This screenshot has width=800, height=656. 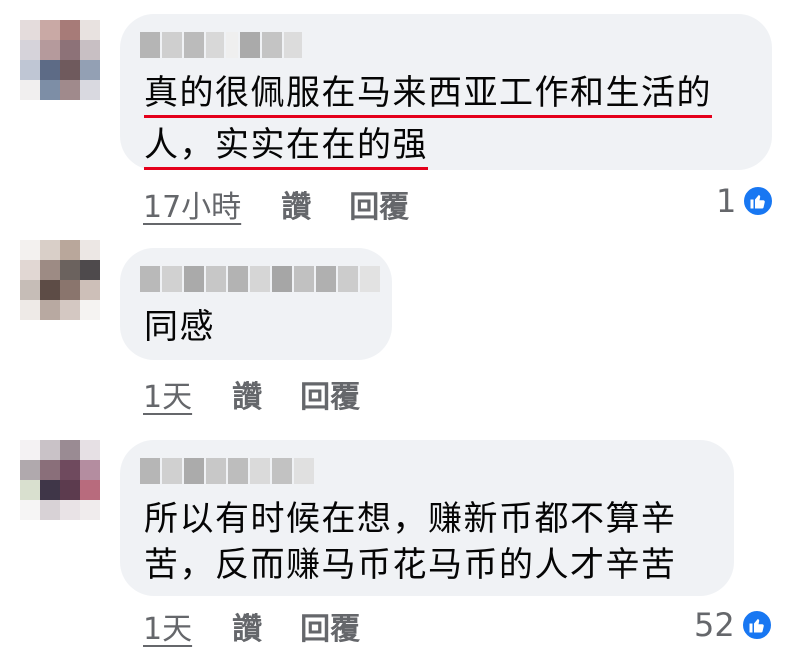 What do you see at coordinates (276, 204) in the screenshot?
I see `comment-actions: 17小時 讚 回覆` at bounding box center [276, 204].